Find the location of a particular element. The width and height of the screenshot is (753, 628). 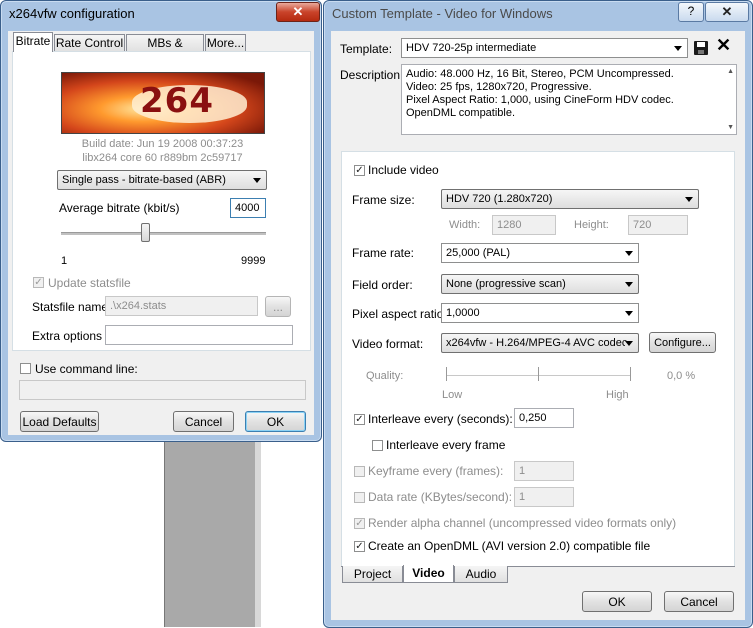

template-value: HDV 720-25p intermediate is located at coordinates (471, 48).